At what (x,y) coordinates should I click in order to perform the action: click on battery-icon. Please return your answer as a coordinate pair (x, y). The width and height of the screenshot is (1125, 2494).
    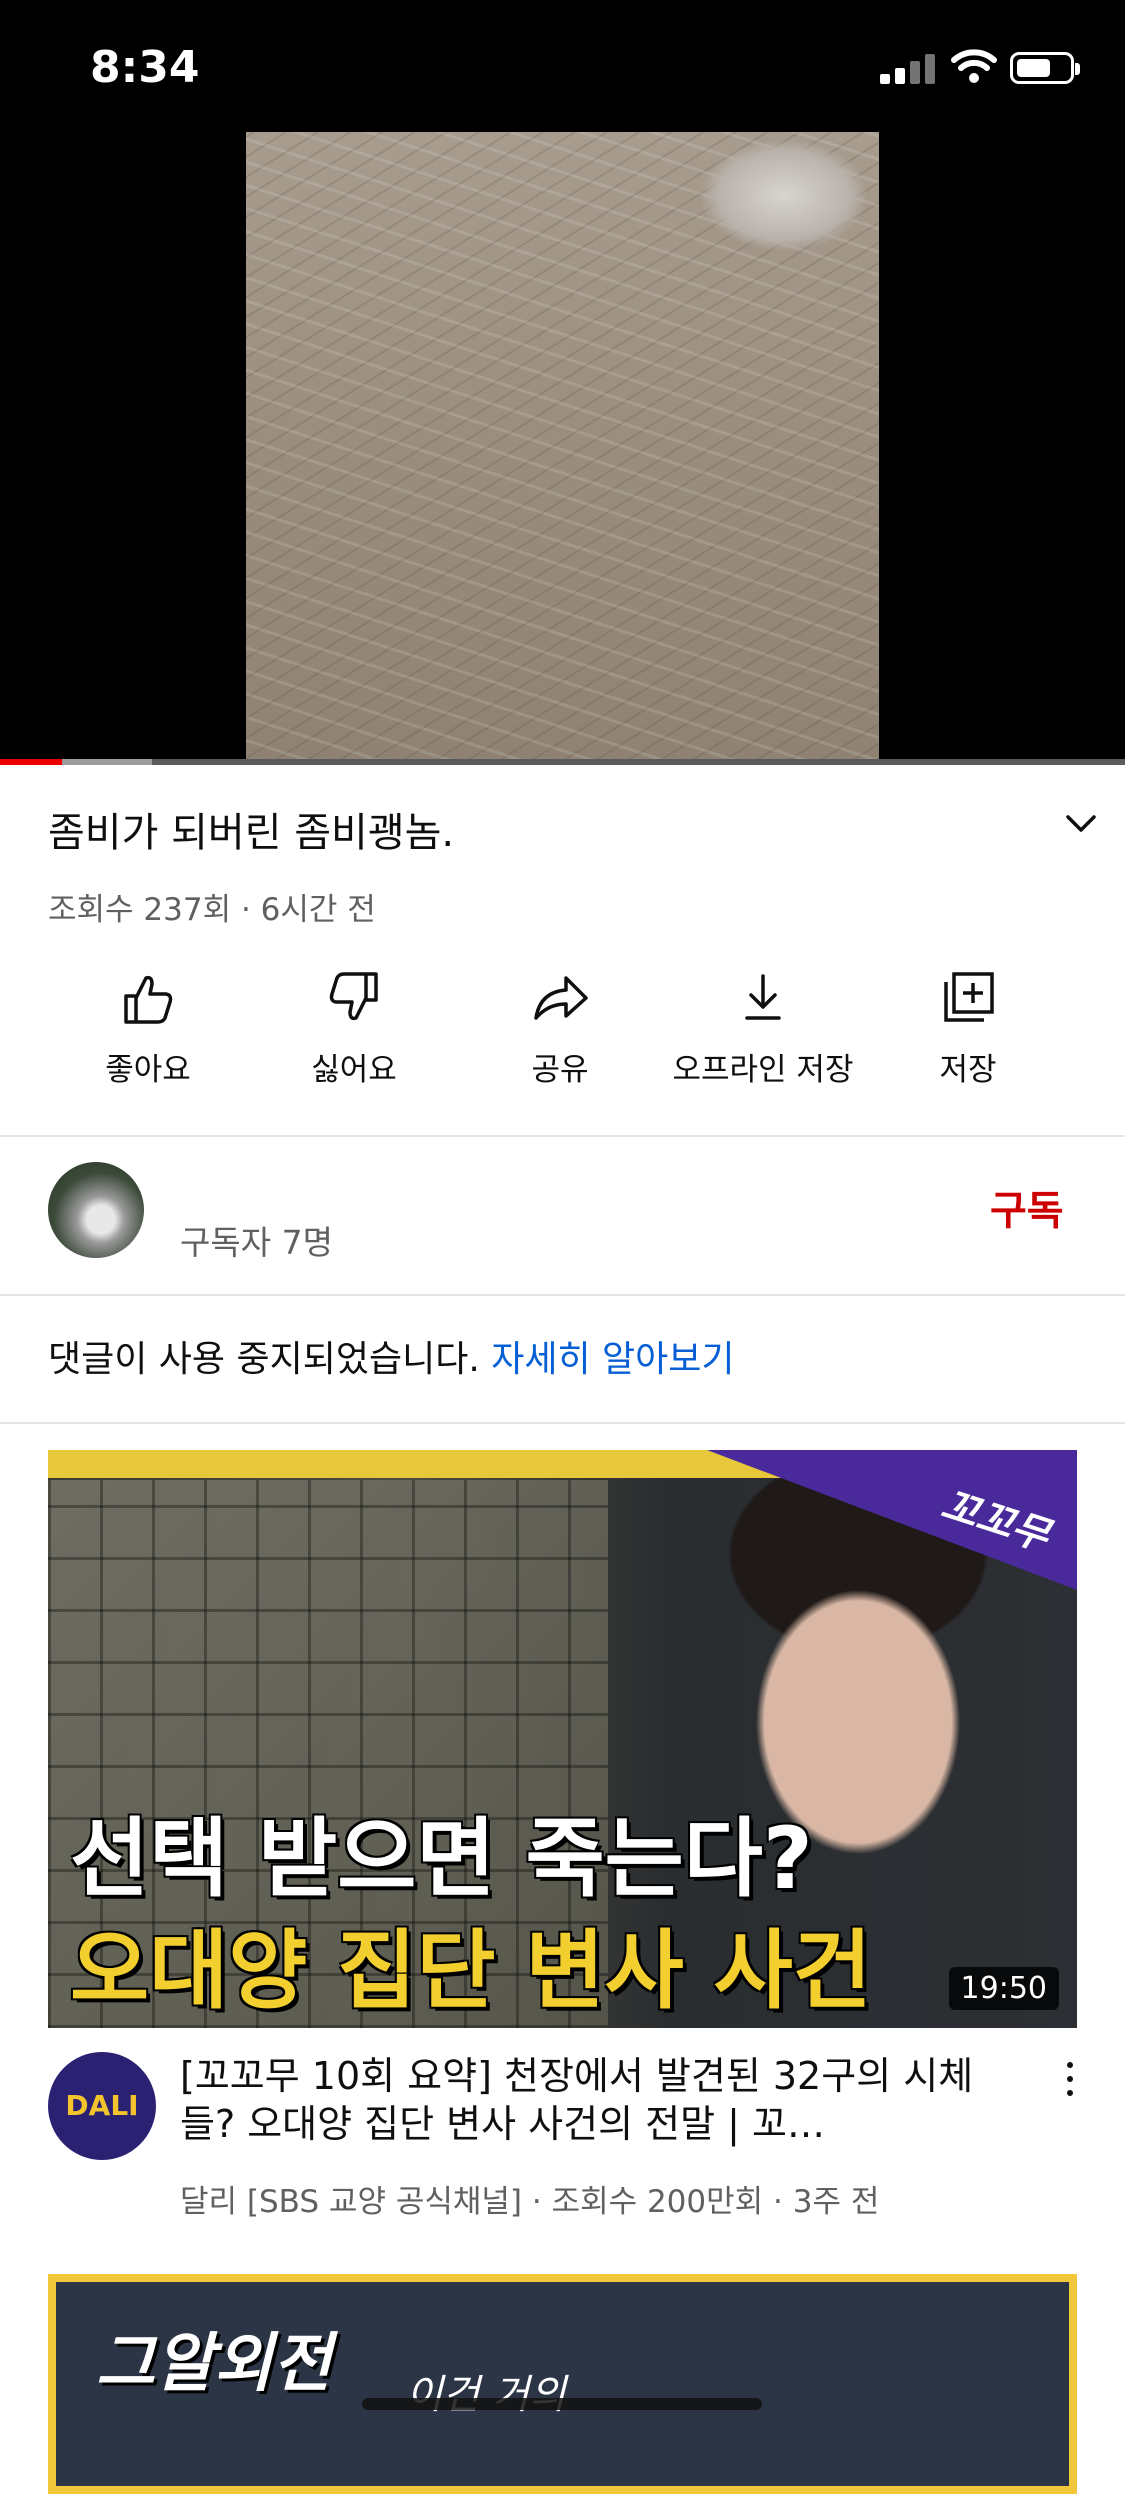
    Looking at the image, I should click on (1045, 68).